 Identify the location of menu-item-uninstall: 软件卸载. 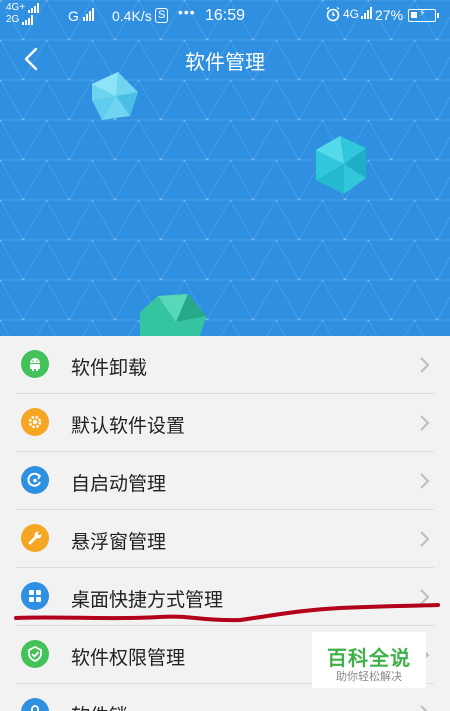
(225, 365).